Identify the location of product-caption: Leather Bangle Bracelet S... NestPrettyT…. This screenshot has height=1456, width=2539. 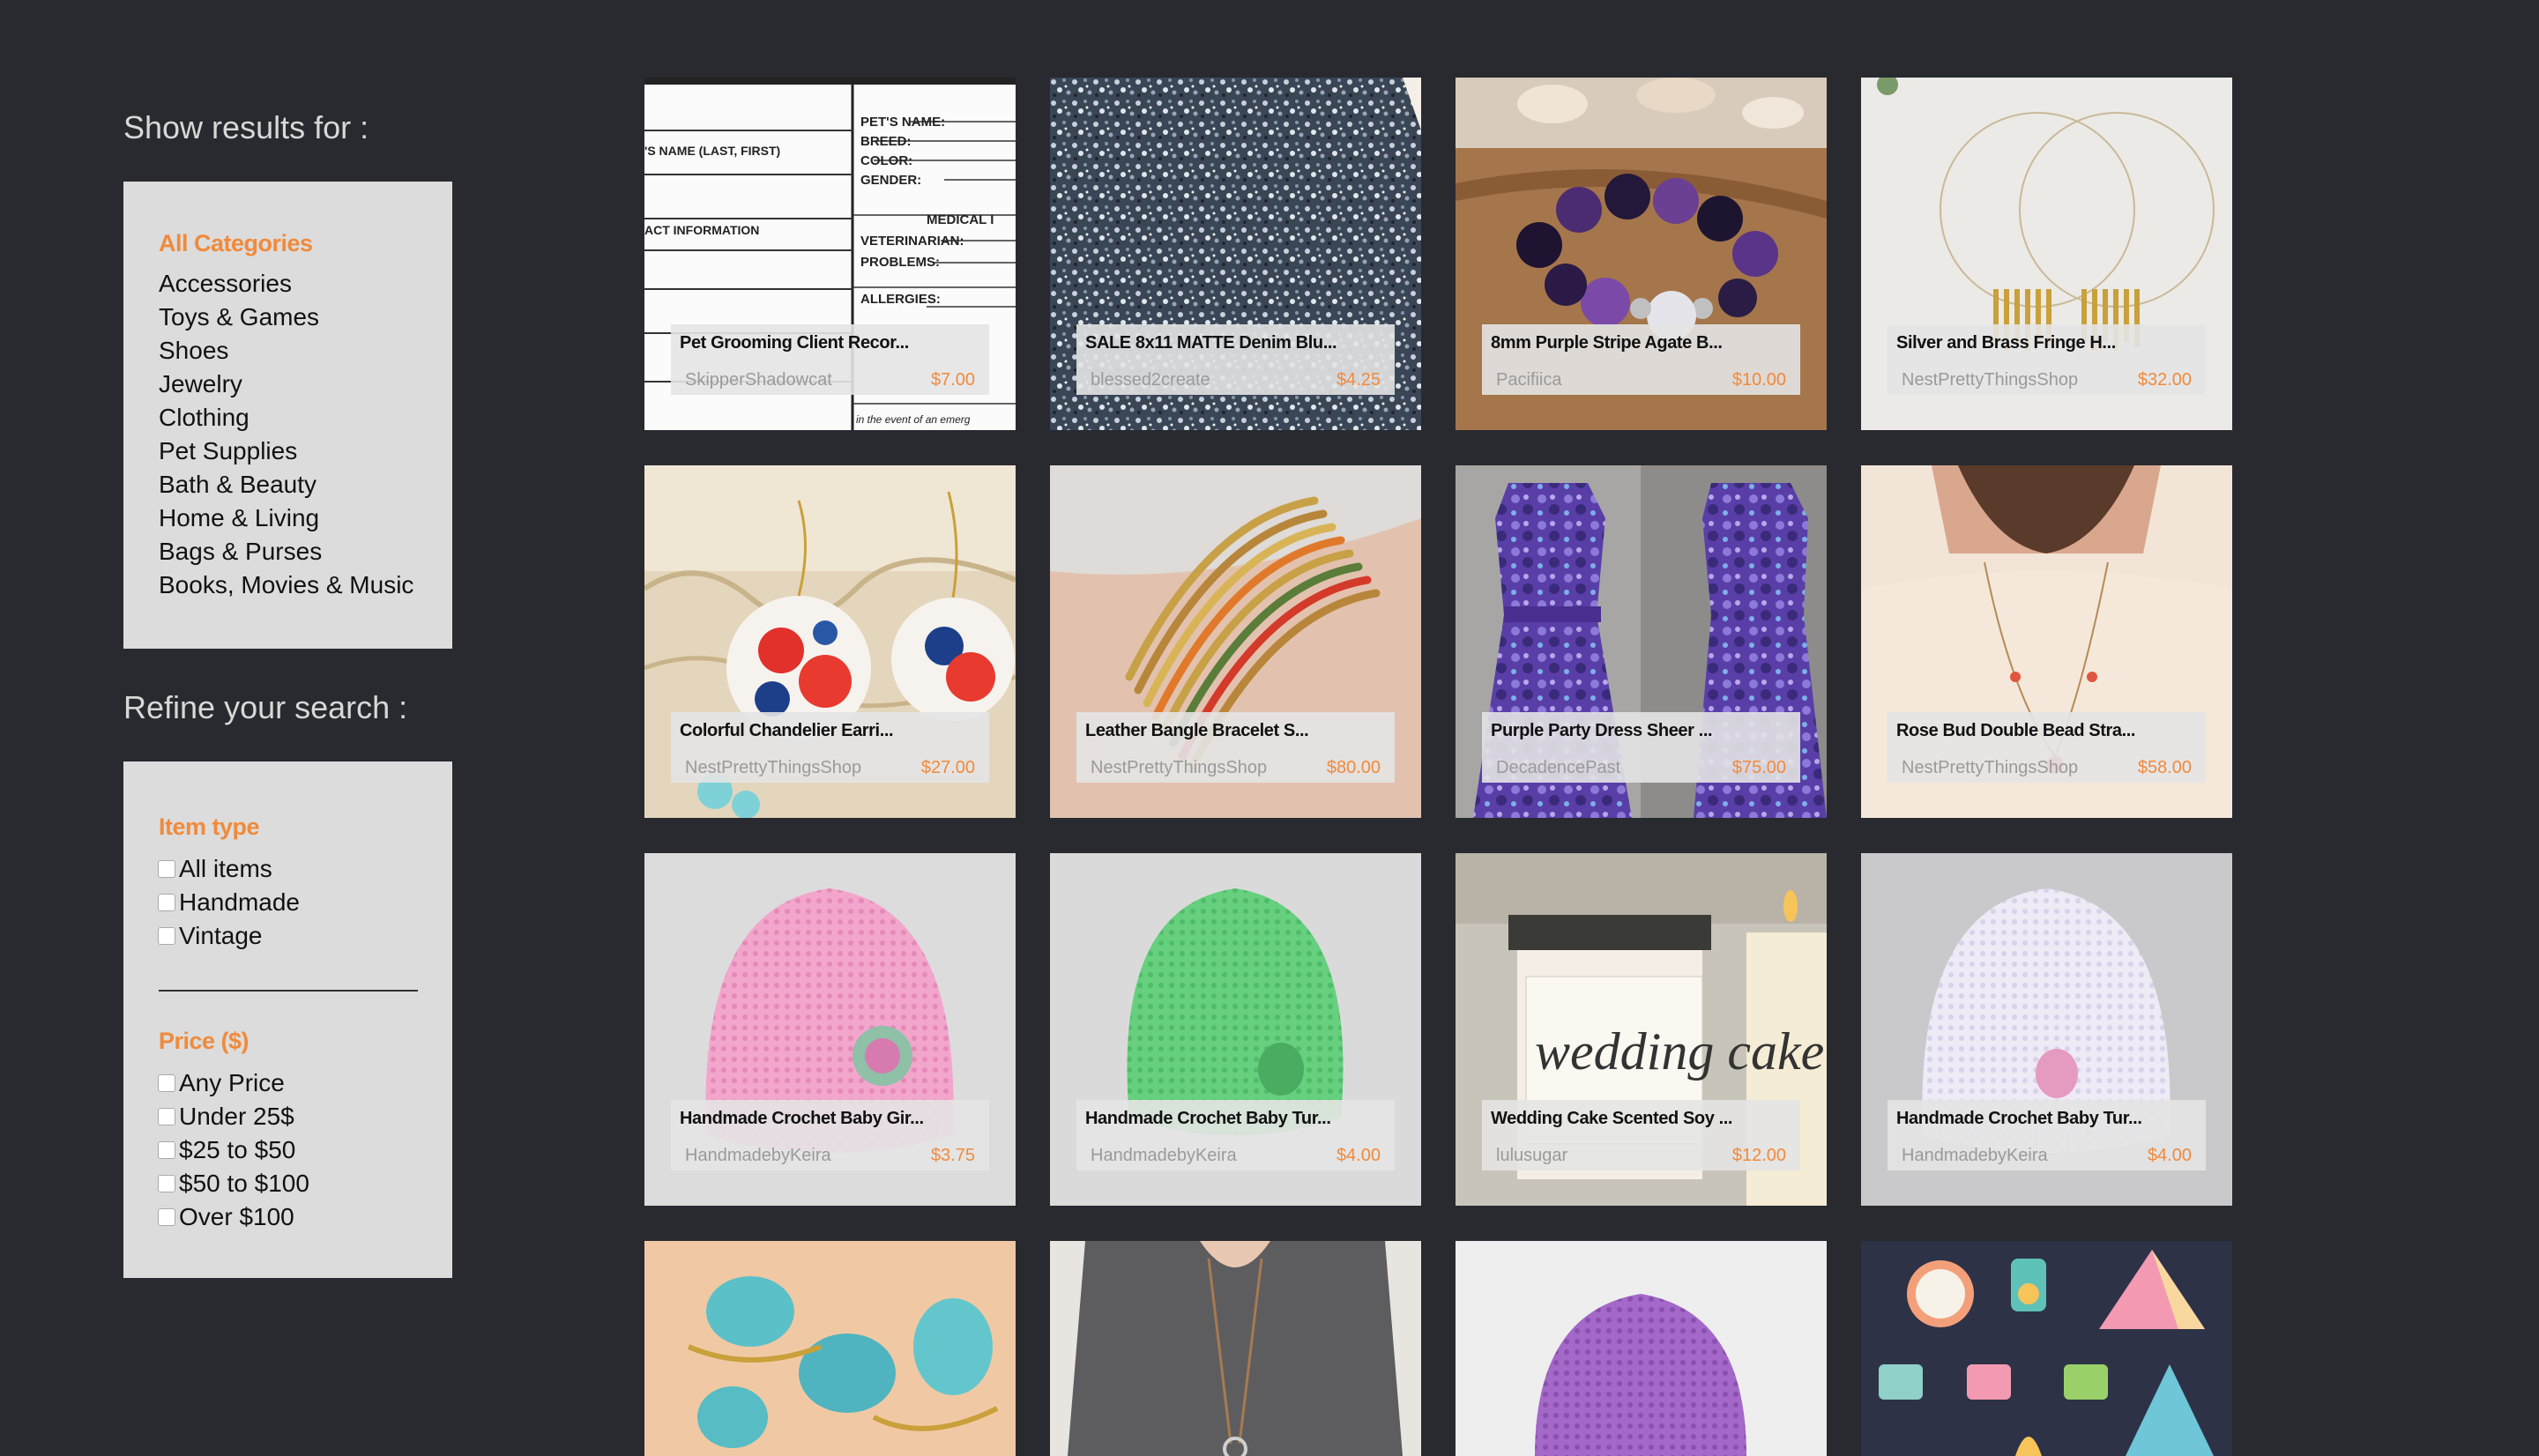
(1235, 747).